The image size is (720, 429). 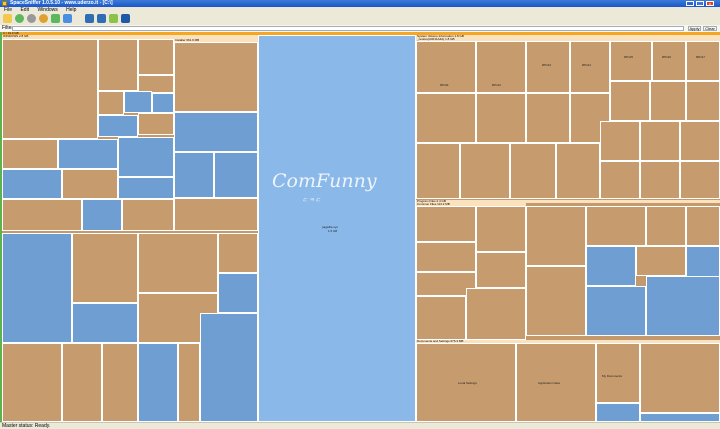 I want to click on back-icon, so click(x=19, y=18).